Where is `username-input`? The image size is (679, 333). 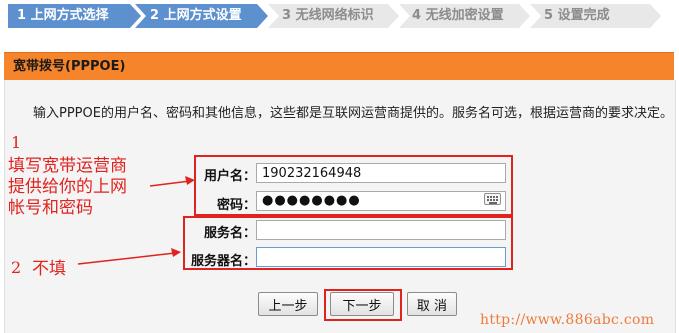 username-input is located at coordinates (381, 173).